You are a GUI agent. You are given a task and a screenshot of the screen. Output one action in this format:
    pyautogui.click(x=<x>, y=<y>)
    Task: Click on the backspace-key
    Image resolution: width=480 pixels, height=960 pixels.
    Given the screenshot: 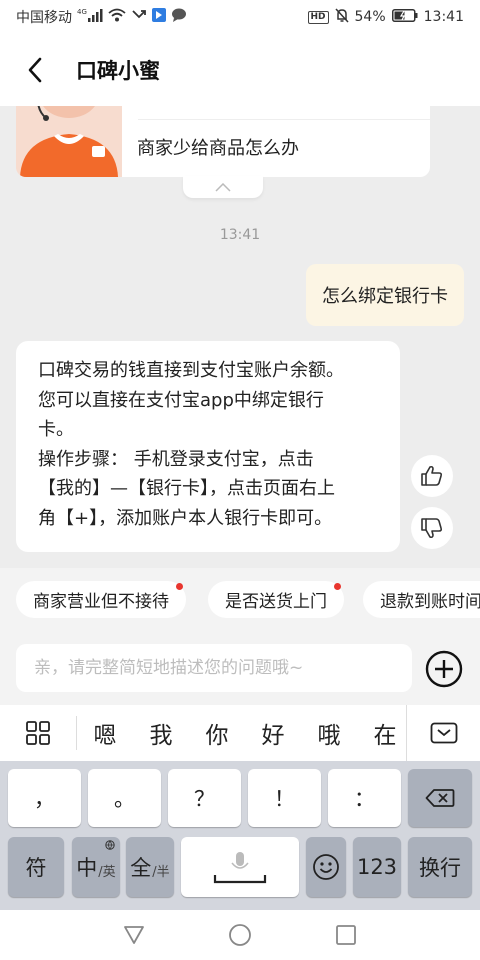 What is the action you would take?
    pyautogui.click(x=440, y=798)
    